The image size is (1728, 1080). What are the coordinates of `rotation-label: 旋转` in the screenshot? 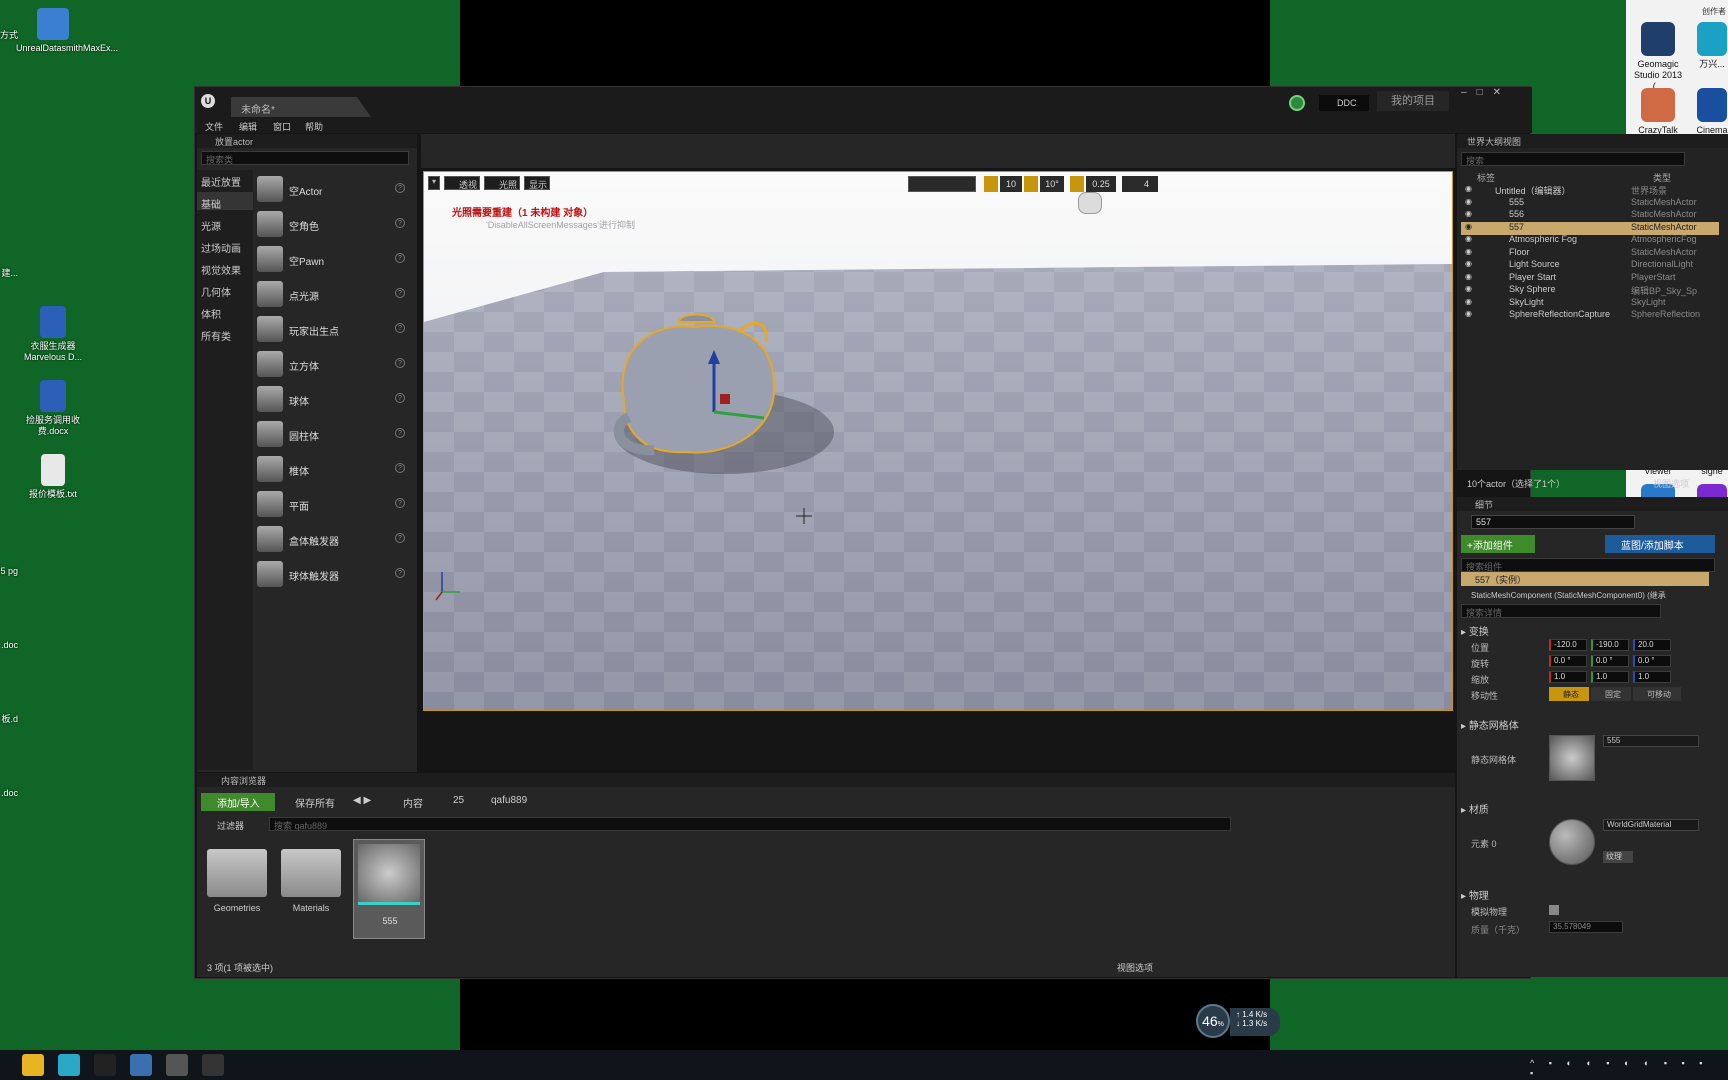 It's located at (1480, 663).